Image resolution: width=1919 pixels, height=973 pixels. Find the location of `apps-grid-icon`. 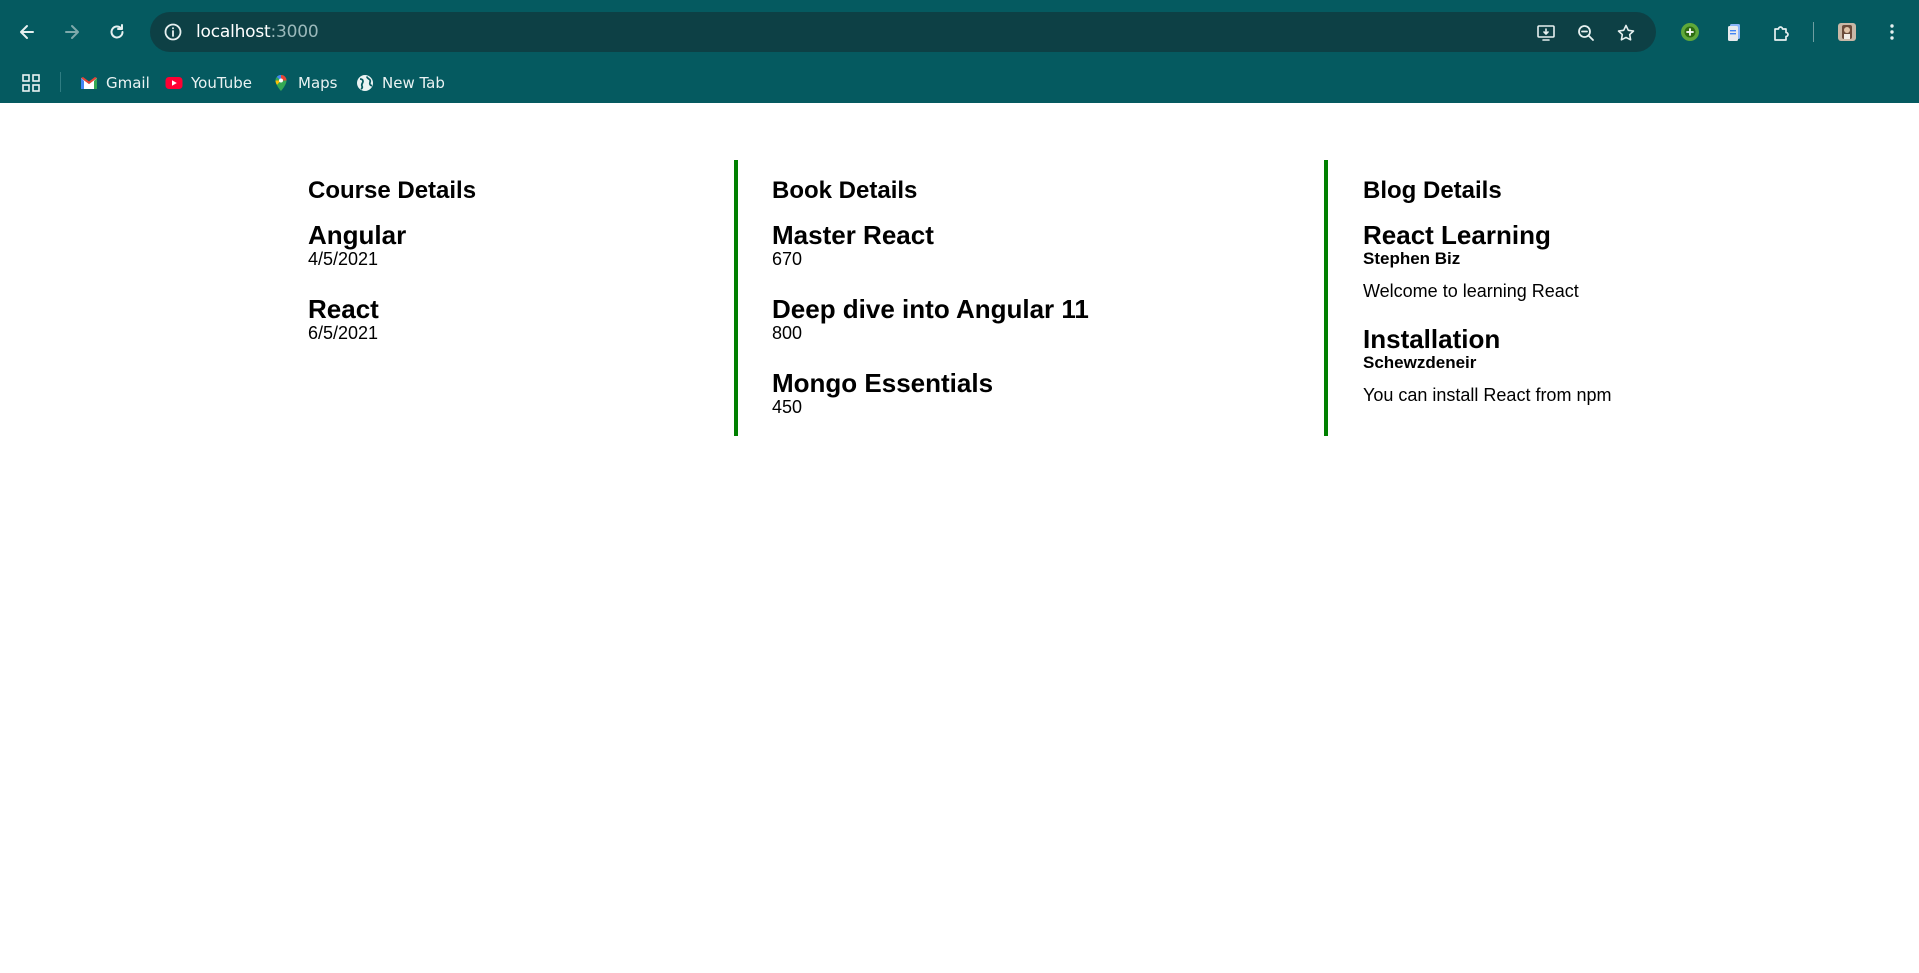

apps-grid-icon is located at coordinates (31, 83).